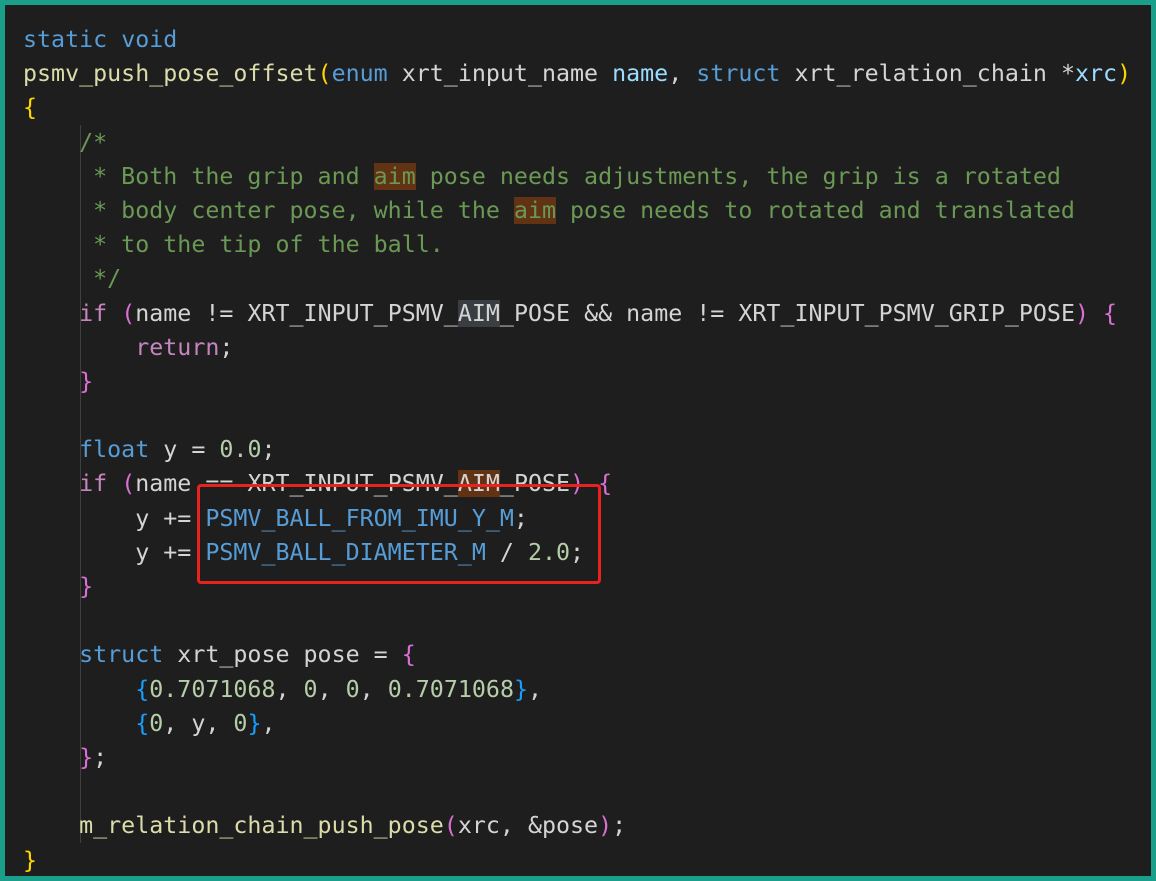  I want to click on code-token: *, so click(1067, 74).